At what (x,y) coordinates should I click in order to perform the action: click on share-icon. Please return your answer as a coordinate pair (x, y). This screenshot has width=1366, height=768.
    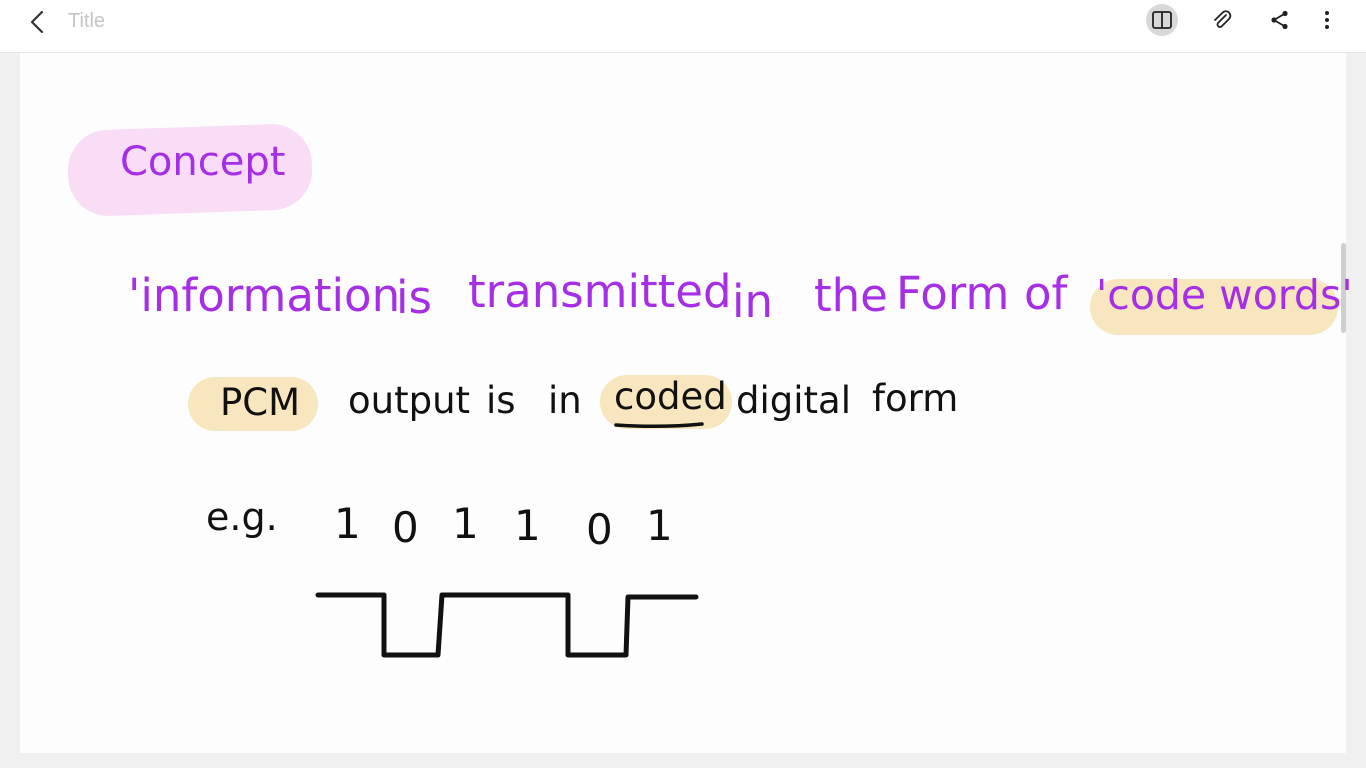
    Looking at the image, I should click on (1279, 20).